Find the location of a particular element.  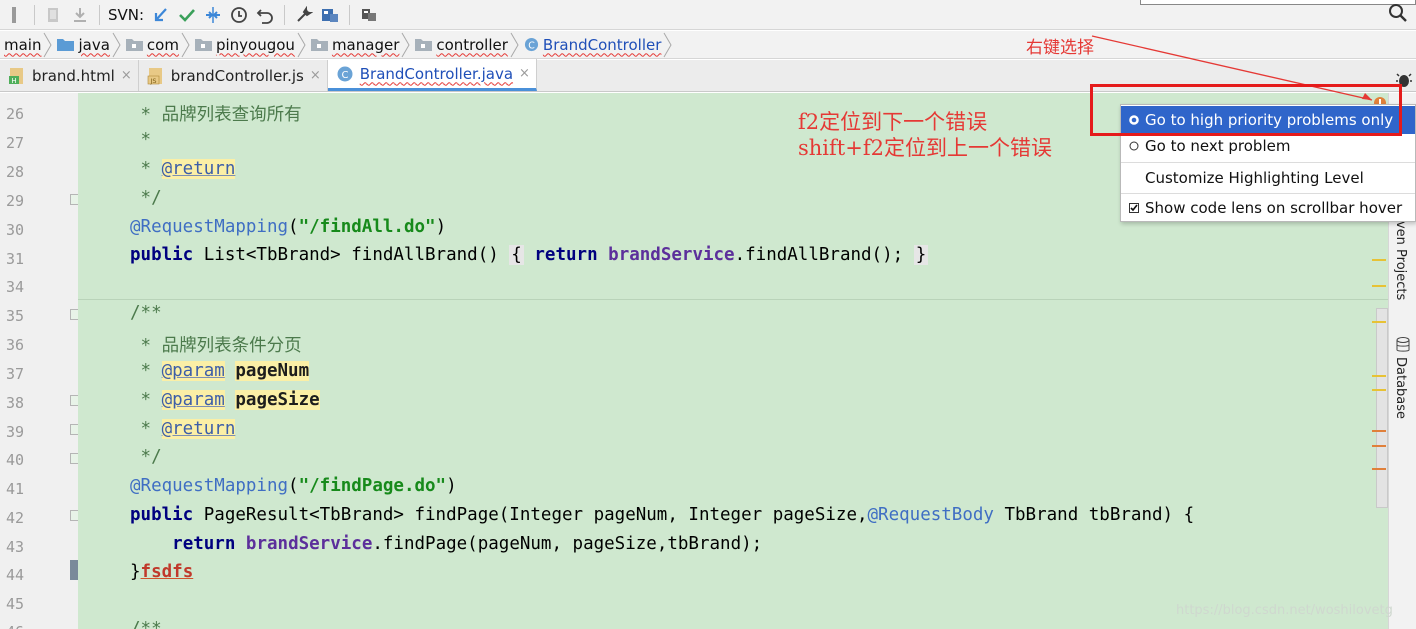

download-icon is located at coordinates (80, 15).